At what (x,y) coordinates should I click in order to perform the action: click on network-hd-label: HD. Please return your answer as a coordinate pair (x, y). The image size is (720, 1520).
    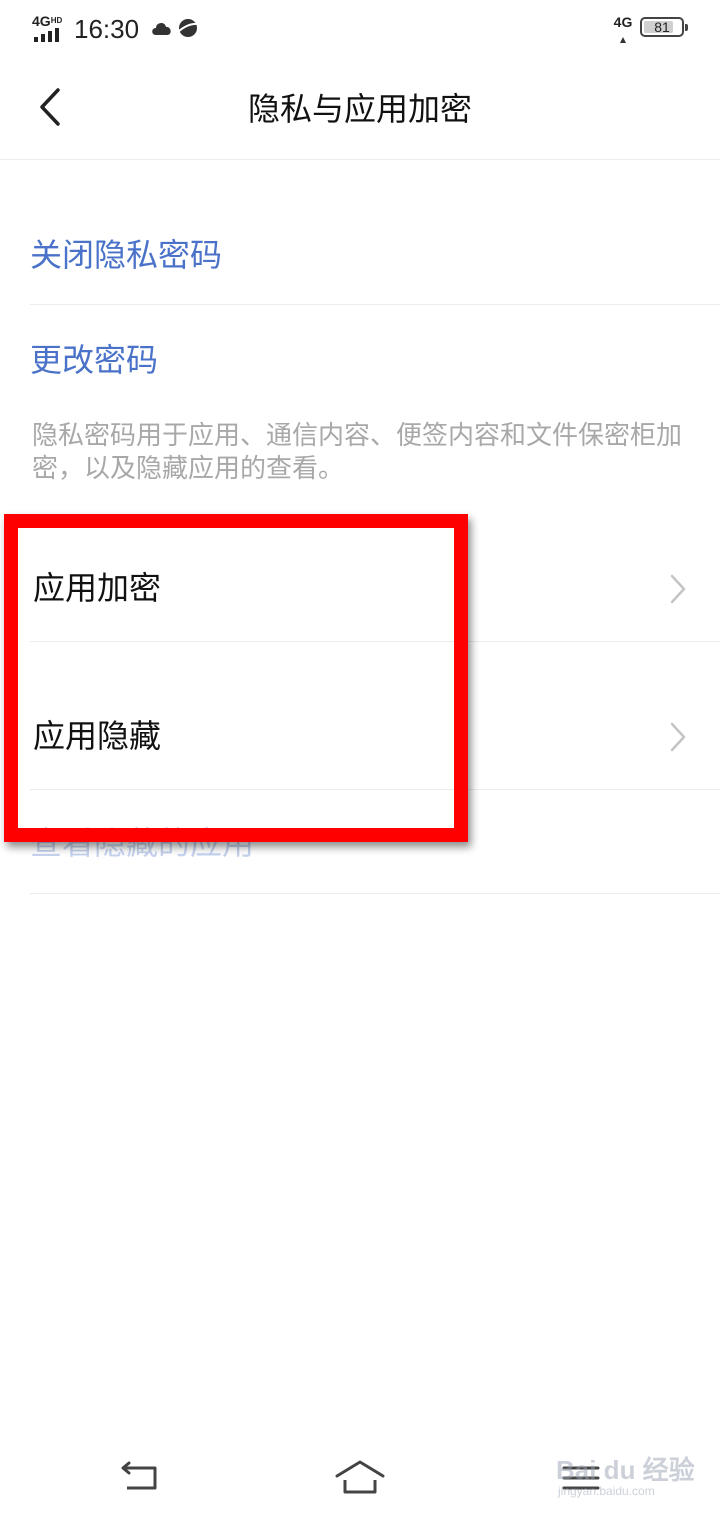
    Looking at the image, I should click on (56, 20).